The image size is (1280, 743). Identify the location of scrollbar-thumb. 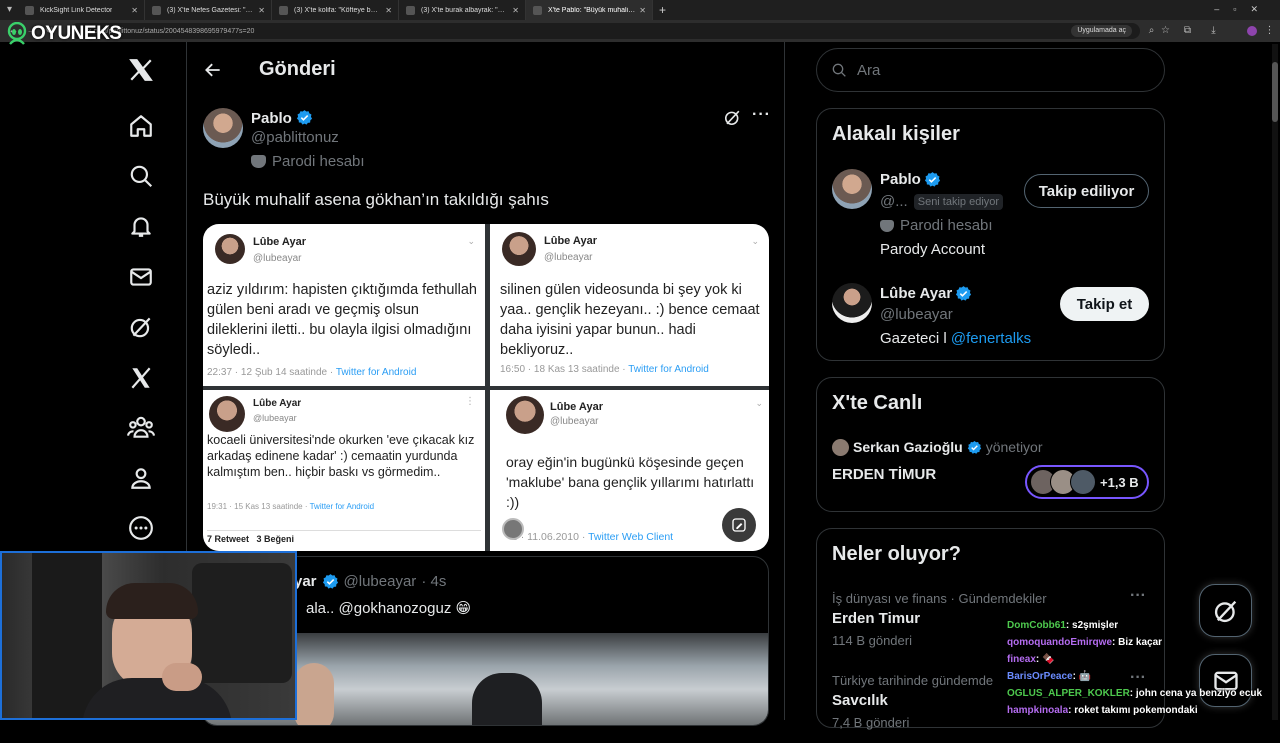
(1275, 92).